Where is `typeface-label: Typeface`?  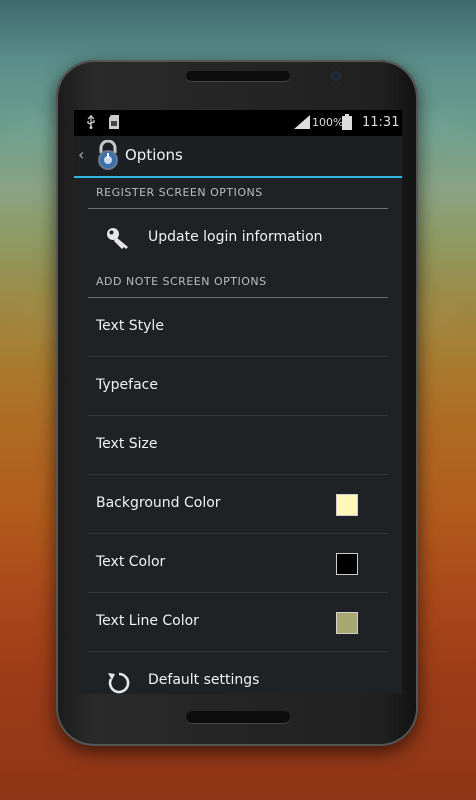 typeface-label: Typeface is located at coordinates (127, 385).